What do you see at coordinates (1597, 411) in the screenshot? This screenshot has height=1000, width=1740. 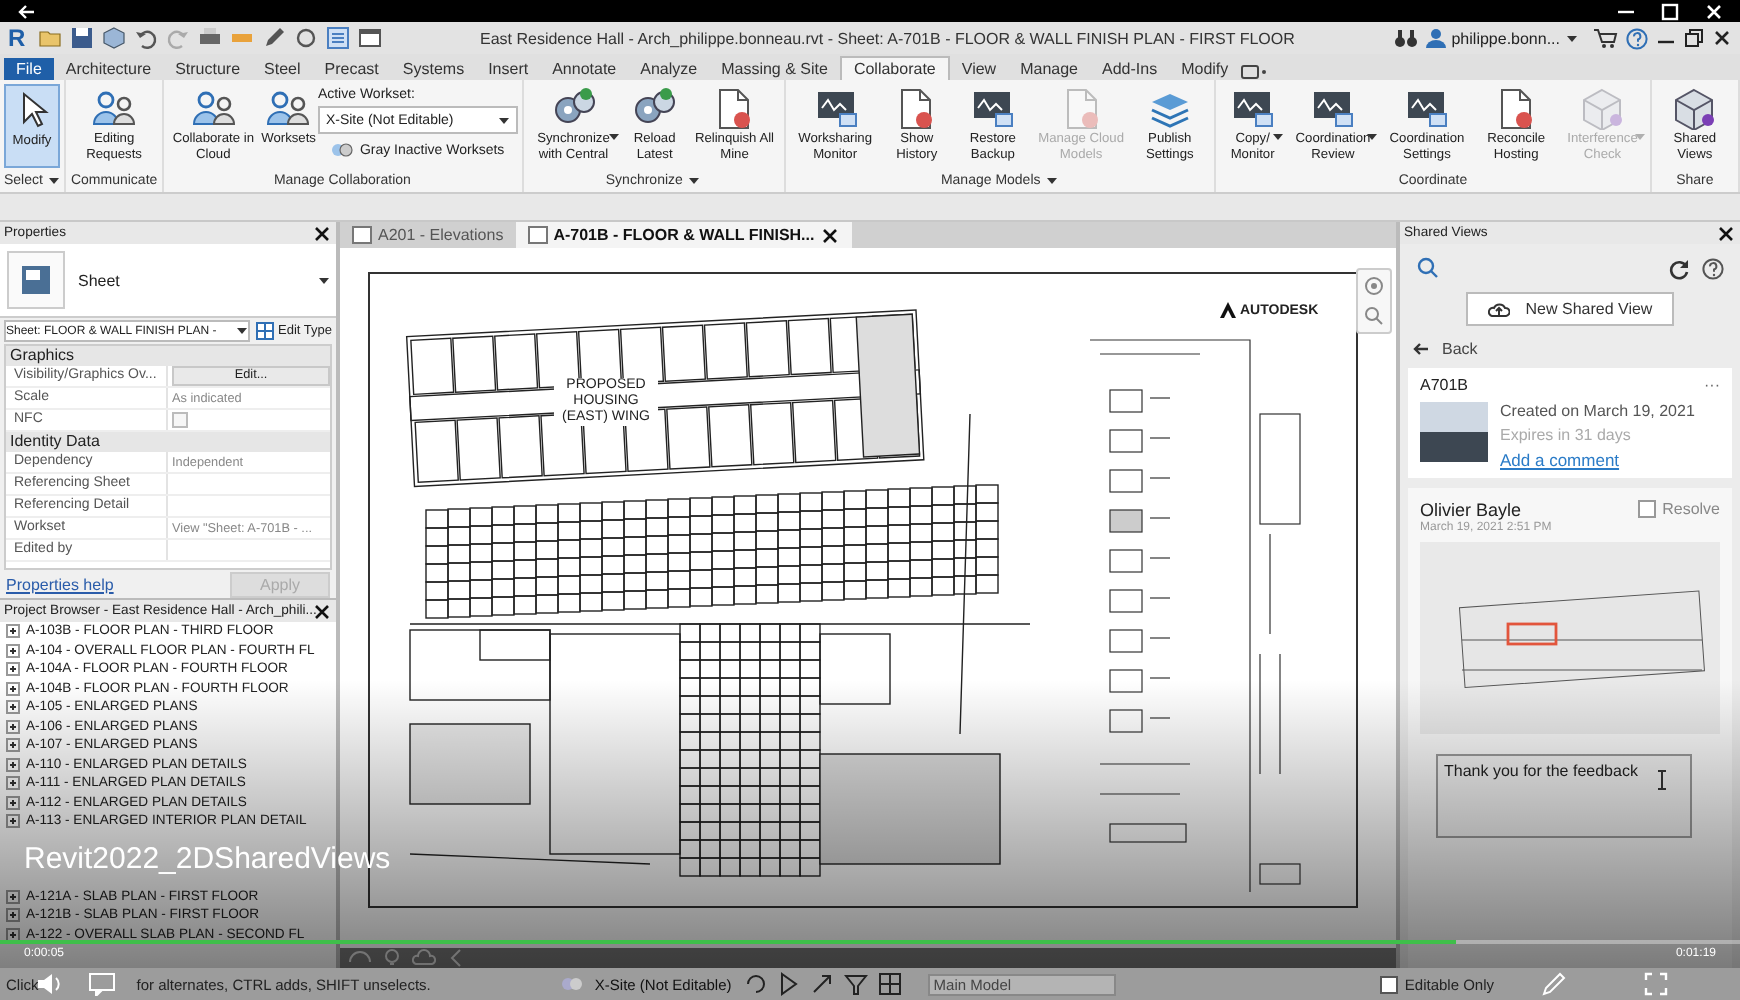 I see `created-date: Created on March 19, 2021` at bounding box center [1597, 411].